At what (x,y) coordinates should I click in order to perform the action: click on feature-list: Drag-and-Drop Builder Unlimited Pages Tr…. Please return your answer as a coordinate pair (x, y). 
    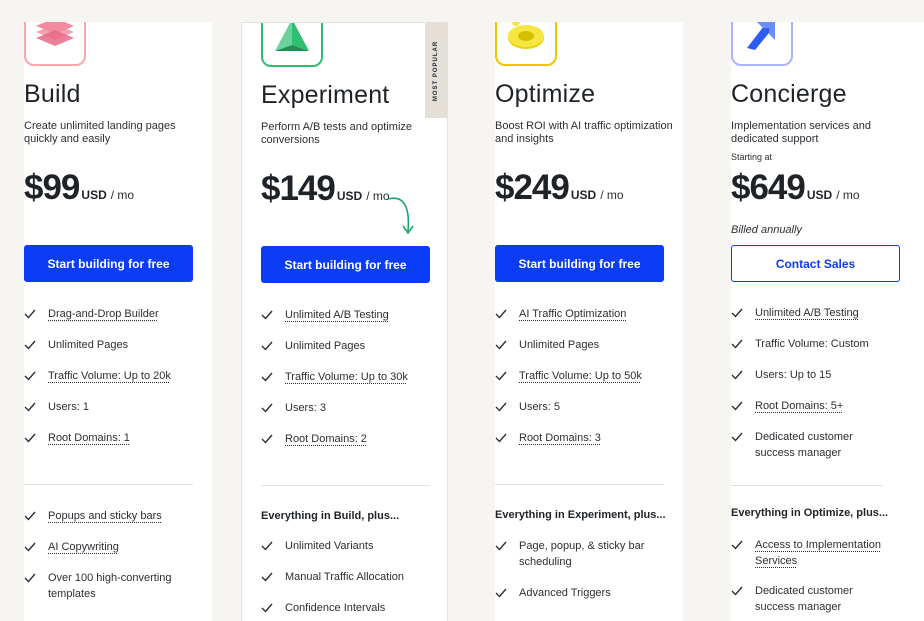
    Looking at the image, I should click on (114, 376).